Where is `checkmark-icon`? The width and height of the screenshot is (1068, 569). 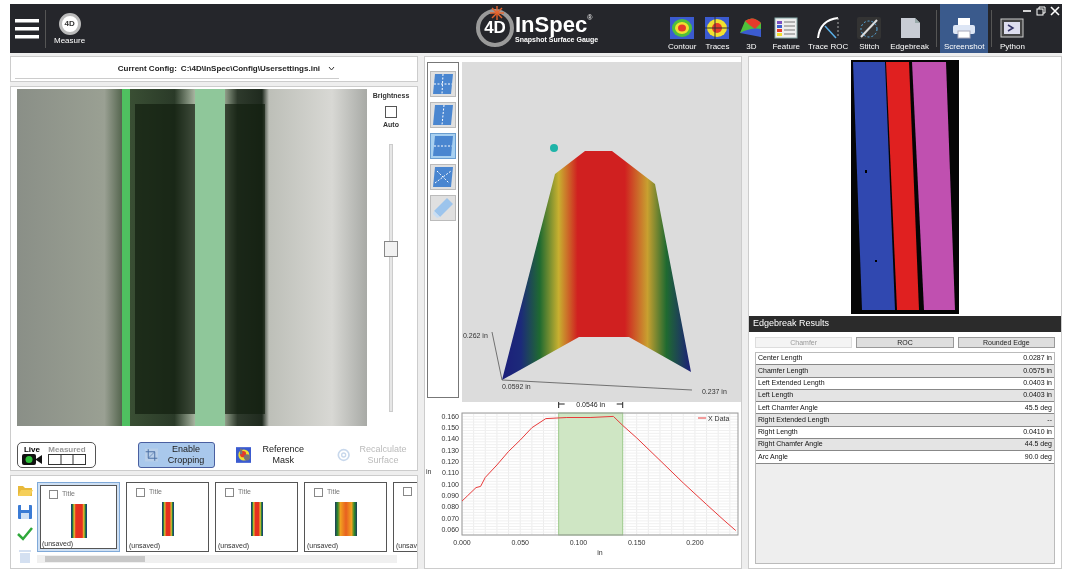 checkmark-icon is located at coordinates (25, 534).